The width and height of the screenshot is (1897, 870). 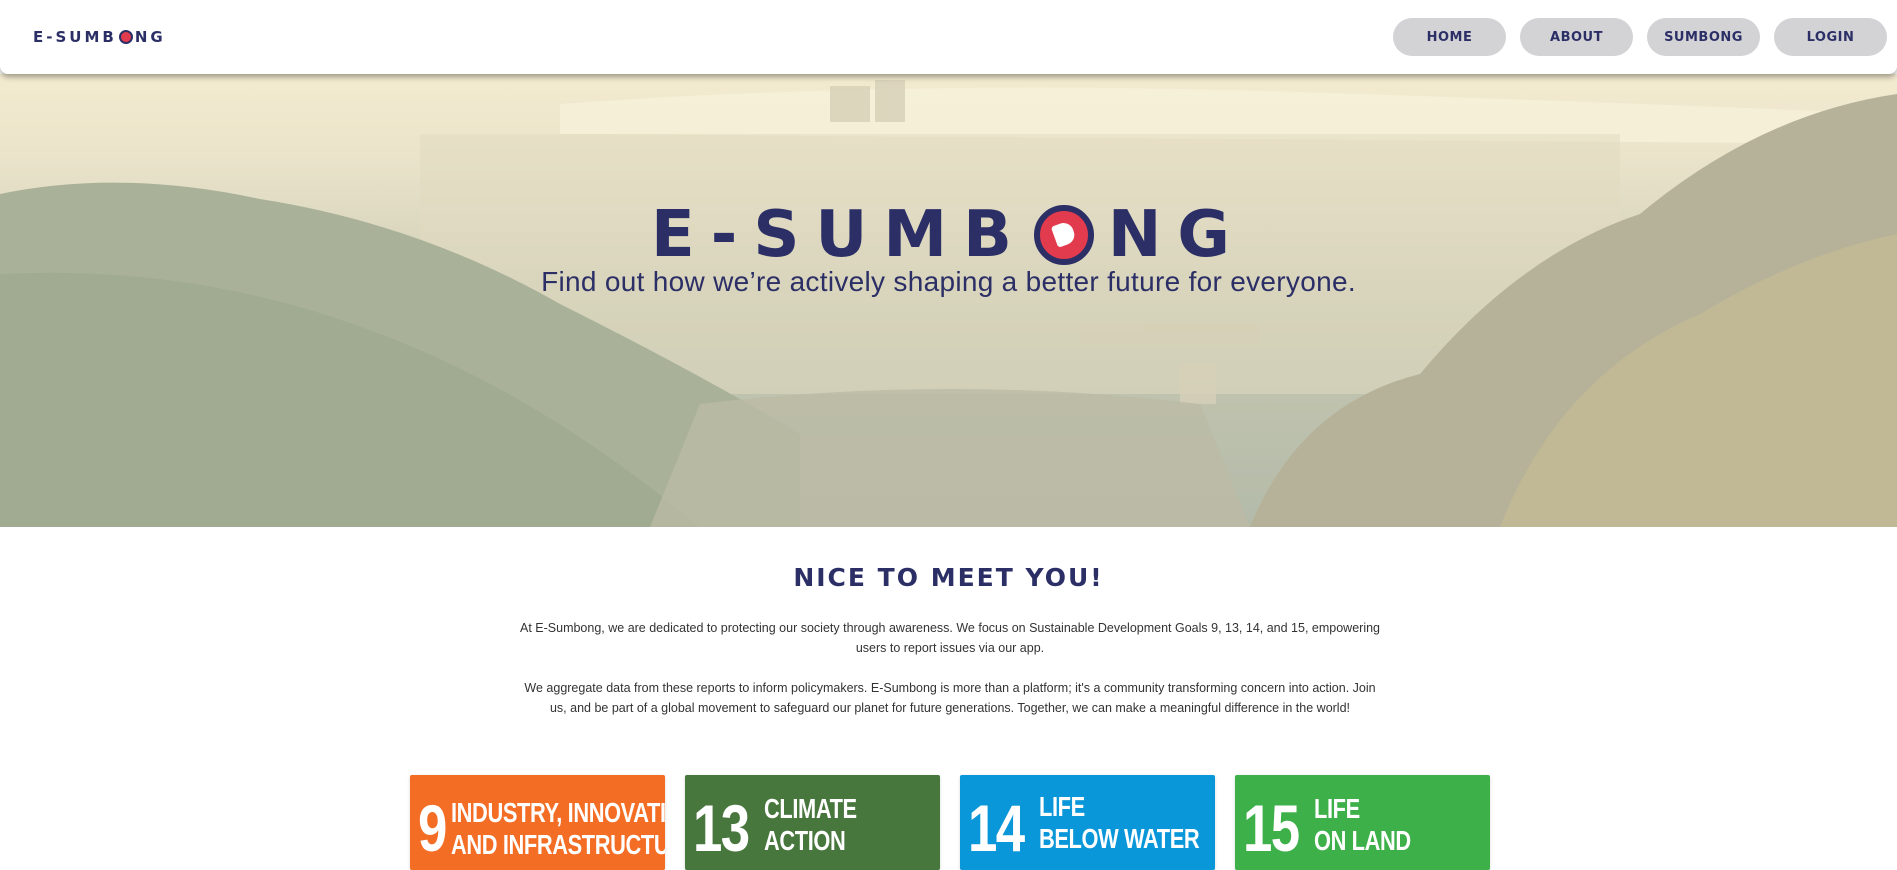 I want to click on sdg-card-15: 15 LIFE ON LAND, so click(x=1362, y=822).